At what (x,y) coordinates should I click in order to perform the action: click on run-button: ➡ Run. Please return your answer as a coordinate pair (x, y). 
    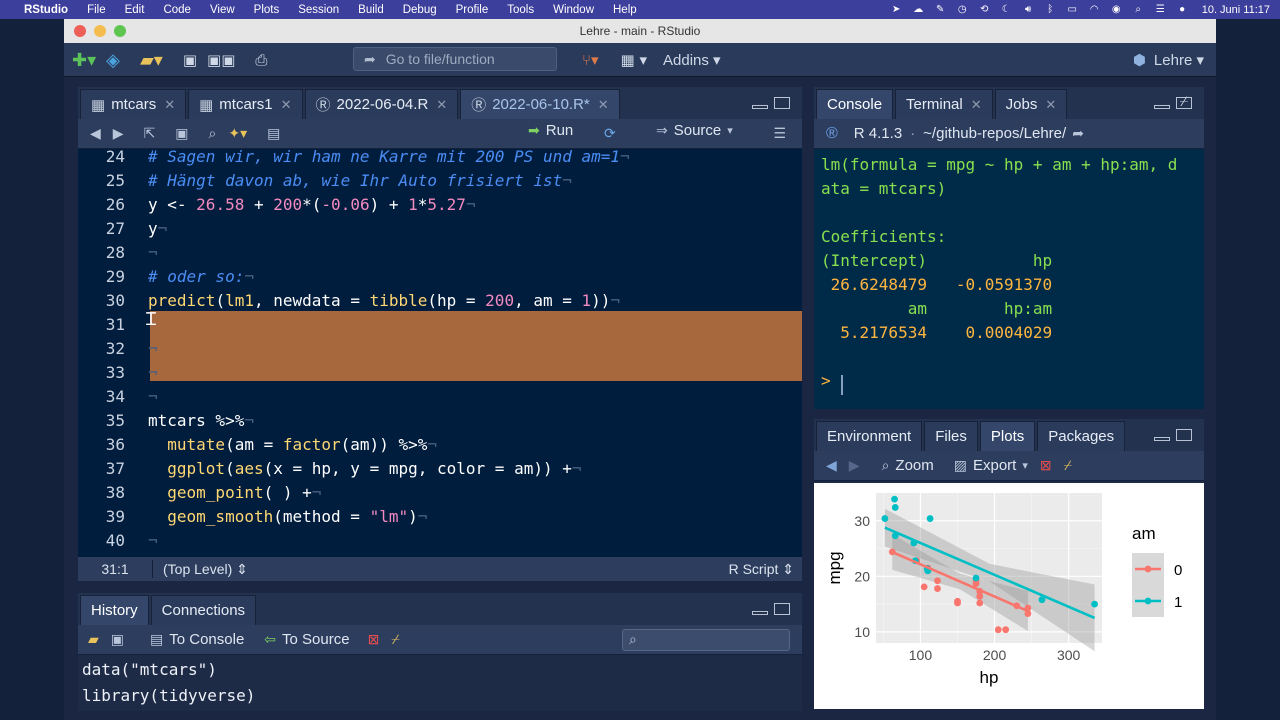
    Looking at the image, I should click on (547, 130).